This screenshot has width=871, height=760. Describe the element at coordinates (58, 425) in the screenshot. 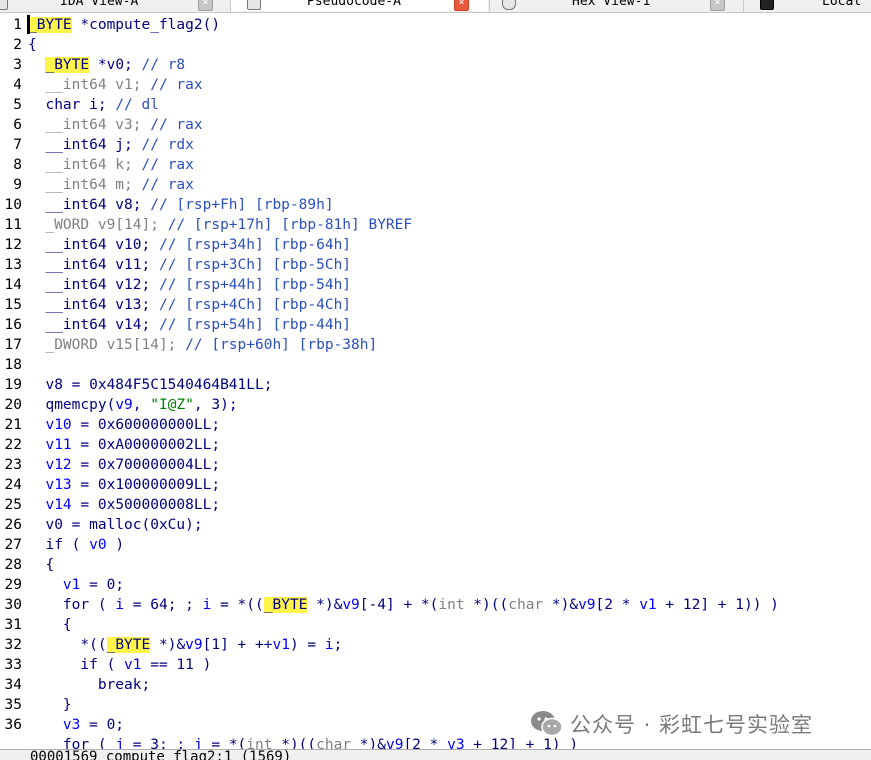

I see `variable-token: v10` at that location.